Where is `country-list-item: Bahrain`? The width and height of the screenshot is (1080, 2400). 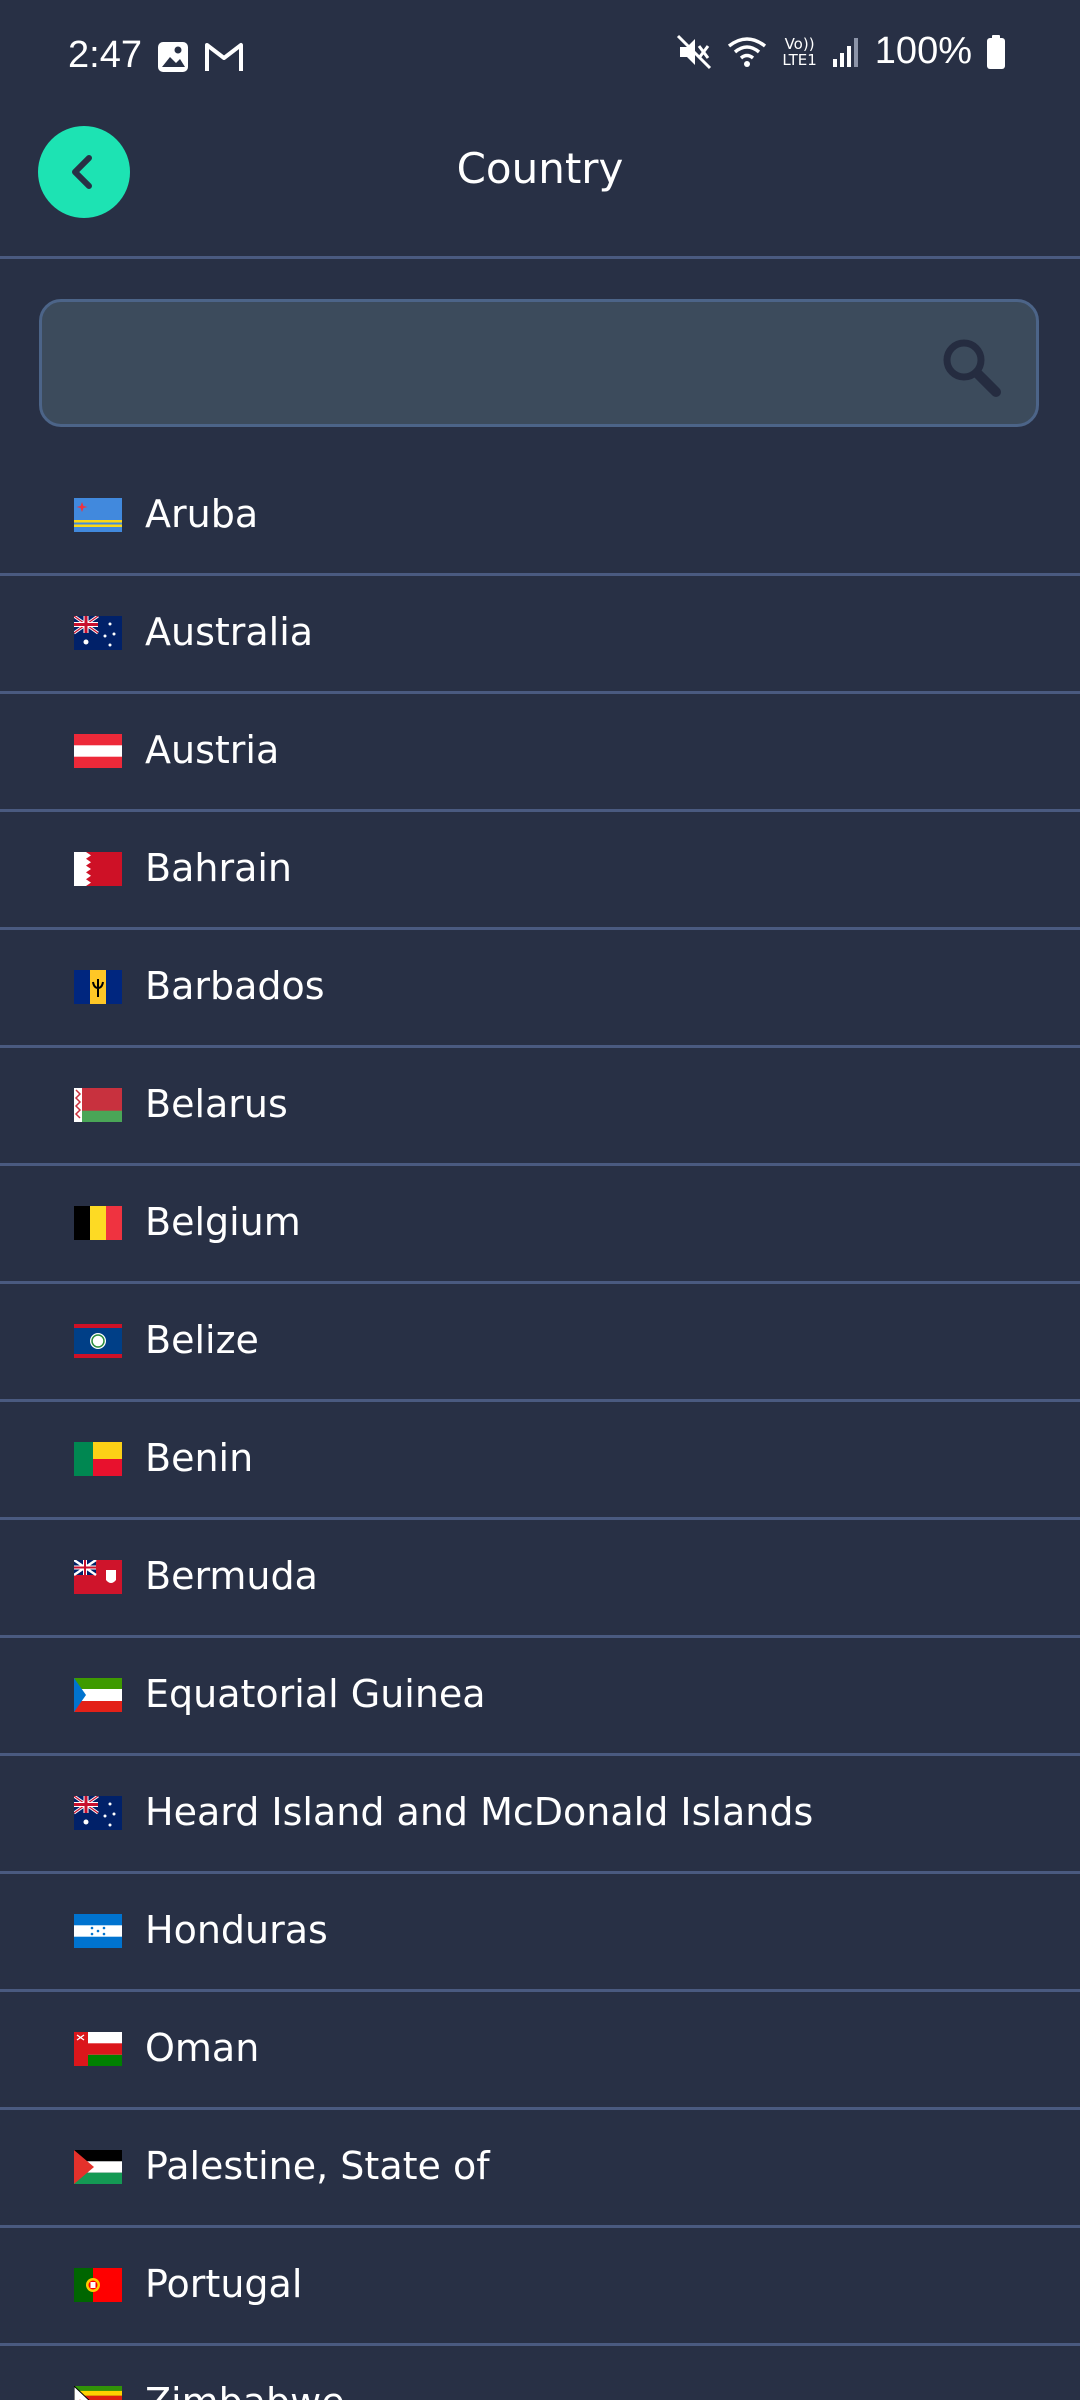 country-list-item: Bahrain is located at coordinates (540, 871).